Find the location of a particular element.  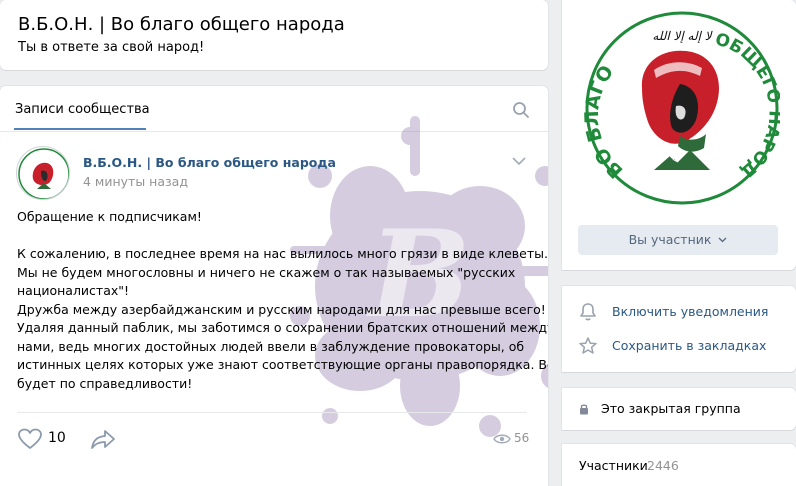

tab-underline is located at coordinates (80, 129).